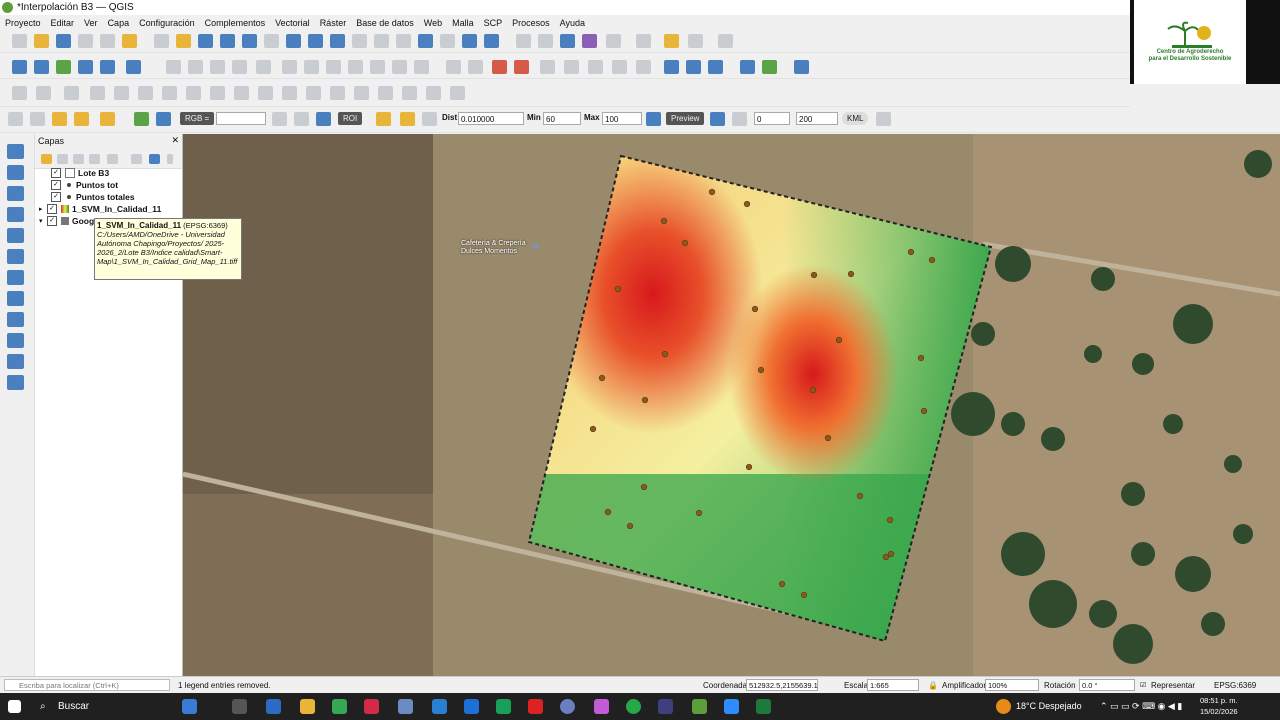 The height and width of the screenshot is (720, 1280). I want to click on magnifier-spinbox: 100%, so click(1012, 685).